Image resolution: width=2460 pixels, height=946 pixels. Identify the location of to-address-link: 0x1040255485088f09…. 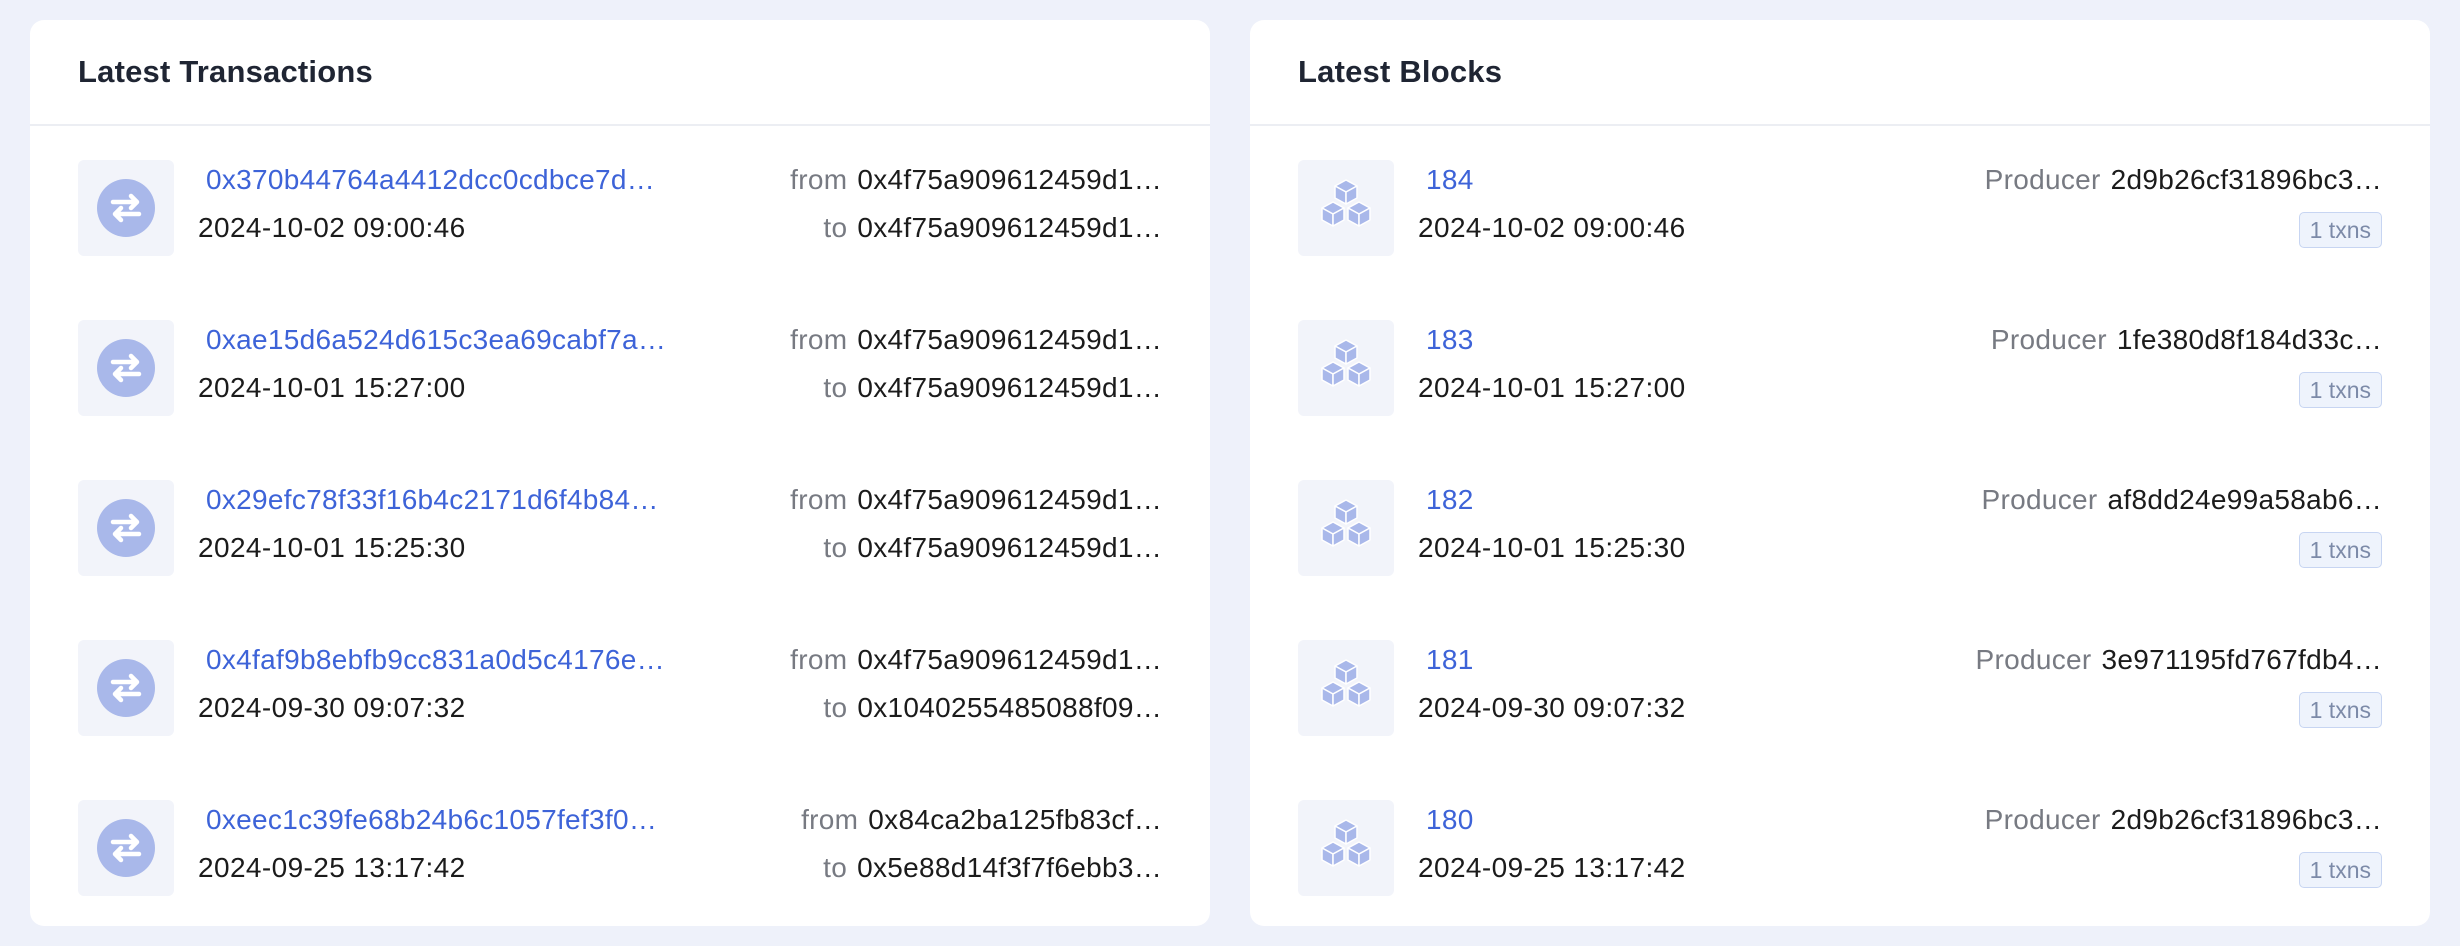
(1009, 707).